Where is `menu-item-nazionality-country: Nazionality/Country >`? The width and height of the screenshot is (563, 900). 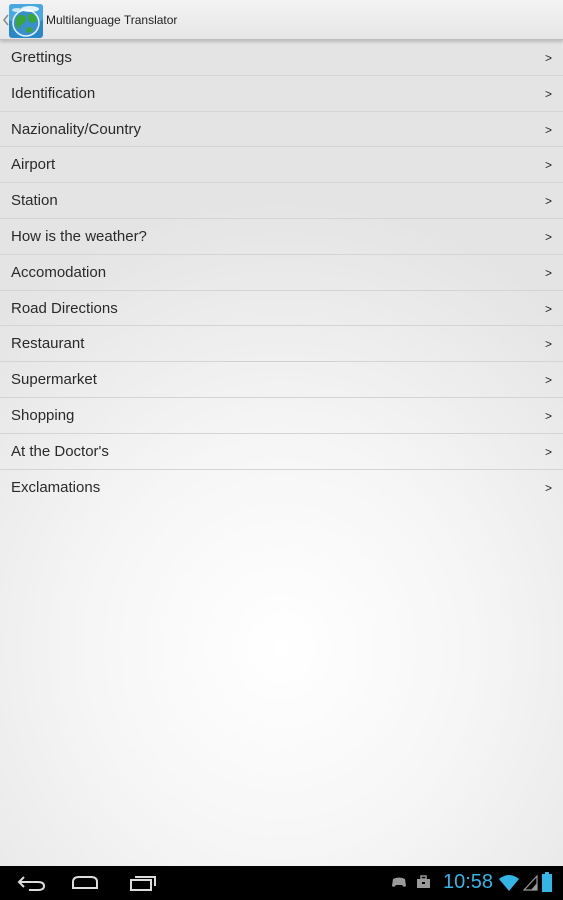
menu-item-nazionality-country: Nazionality/Country > is located at coordinates (281, 130).